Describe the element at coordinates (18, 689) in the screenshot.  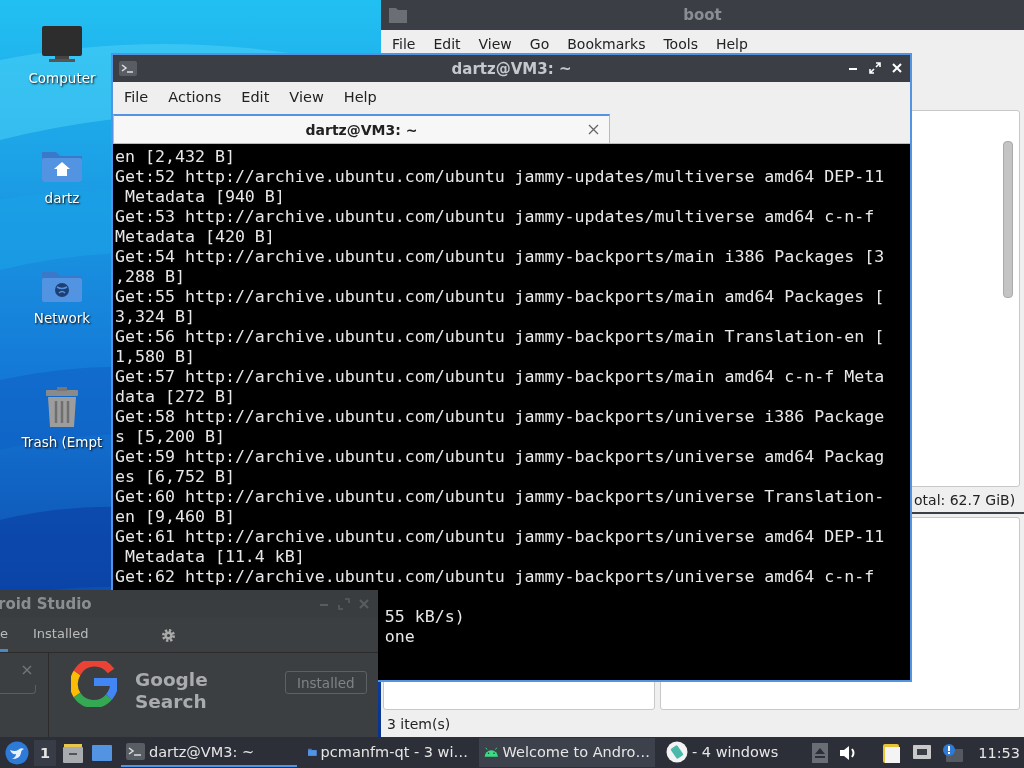
I see `search-field` at that location.